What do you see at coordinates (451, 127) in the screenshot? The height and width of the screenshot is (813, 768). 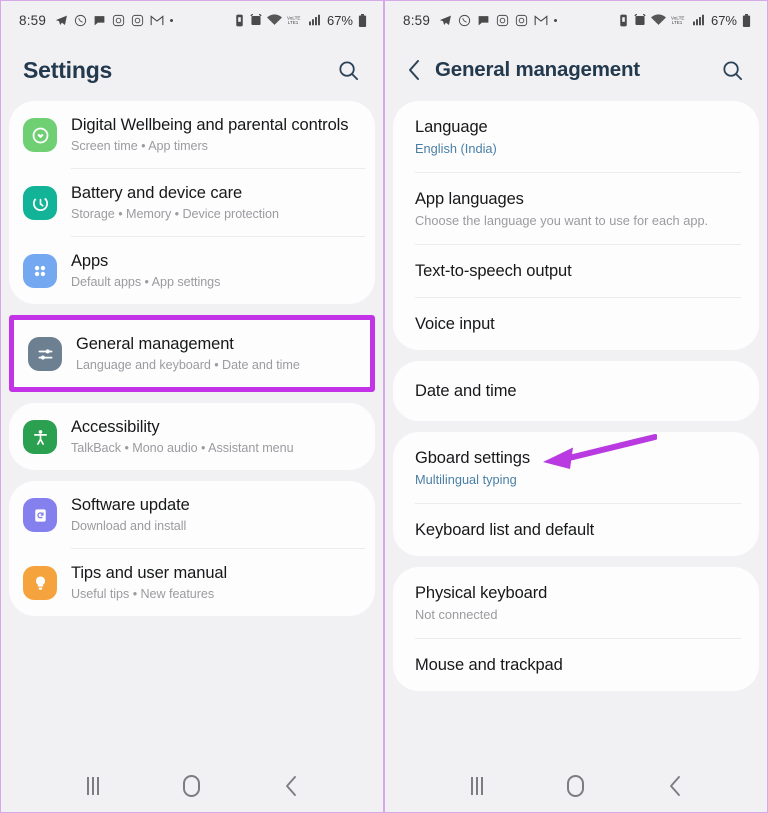 I see `gm-item-title: Language` at bounding box center [451, 127].